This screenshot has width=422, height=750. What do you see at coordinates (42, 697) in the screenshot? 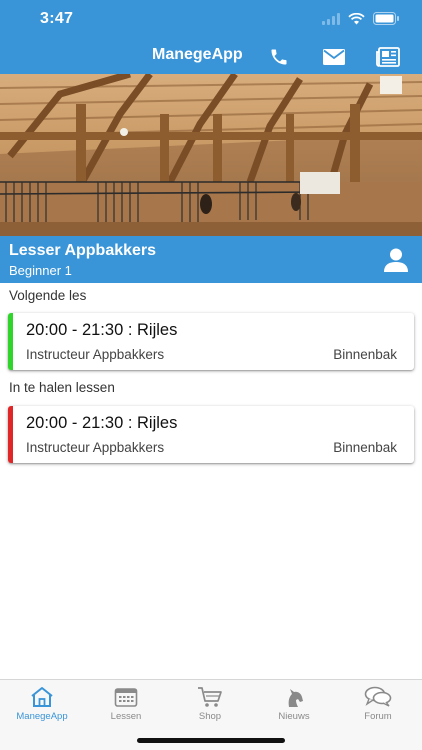
I see `home-icon` at bounding box center [42, 697].